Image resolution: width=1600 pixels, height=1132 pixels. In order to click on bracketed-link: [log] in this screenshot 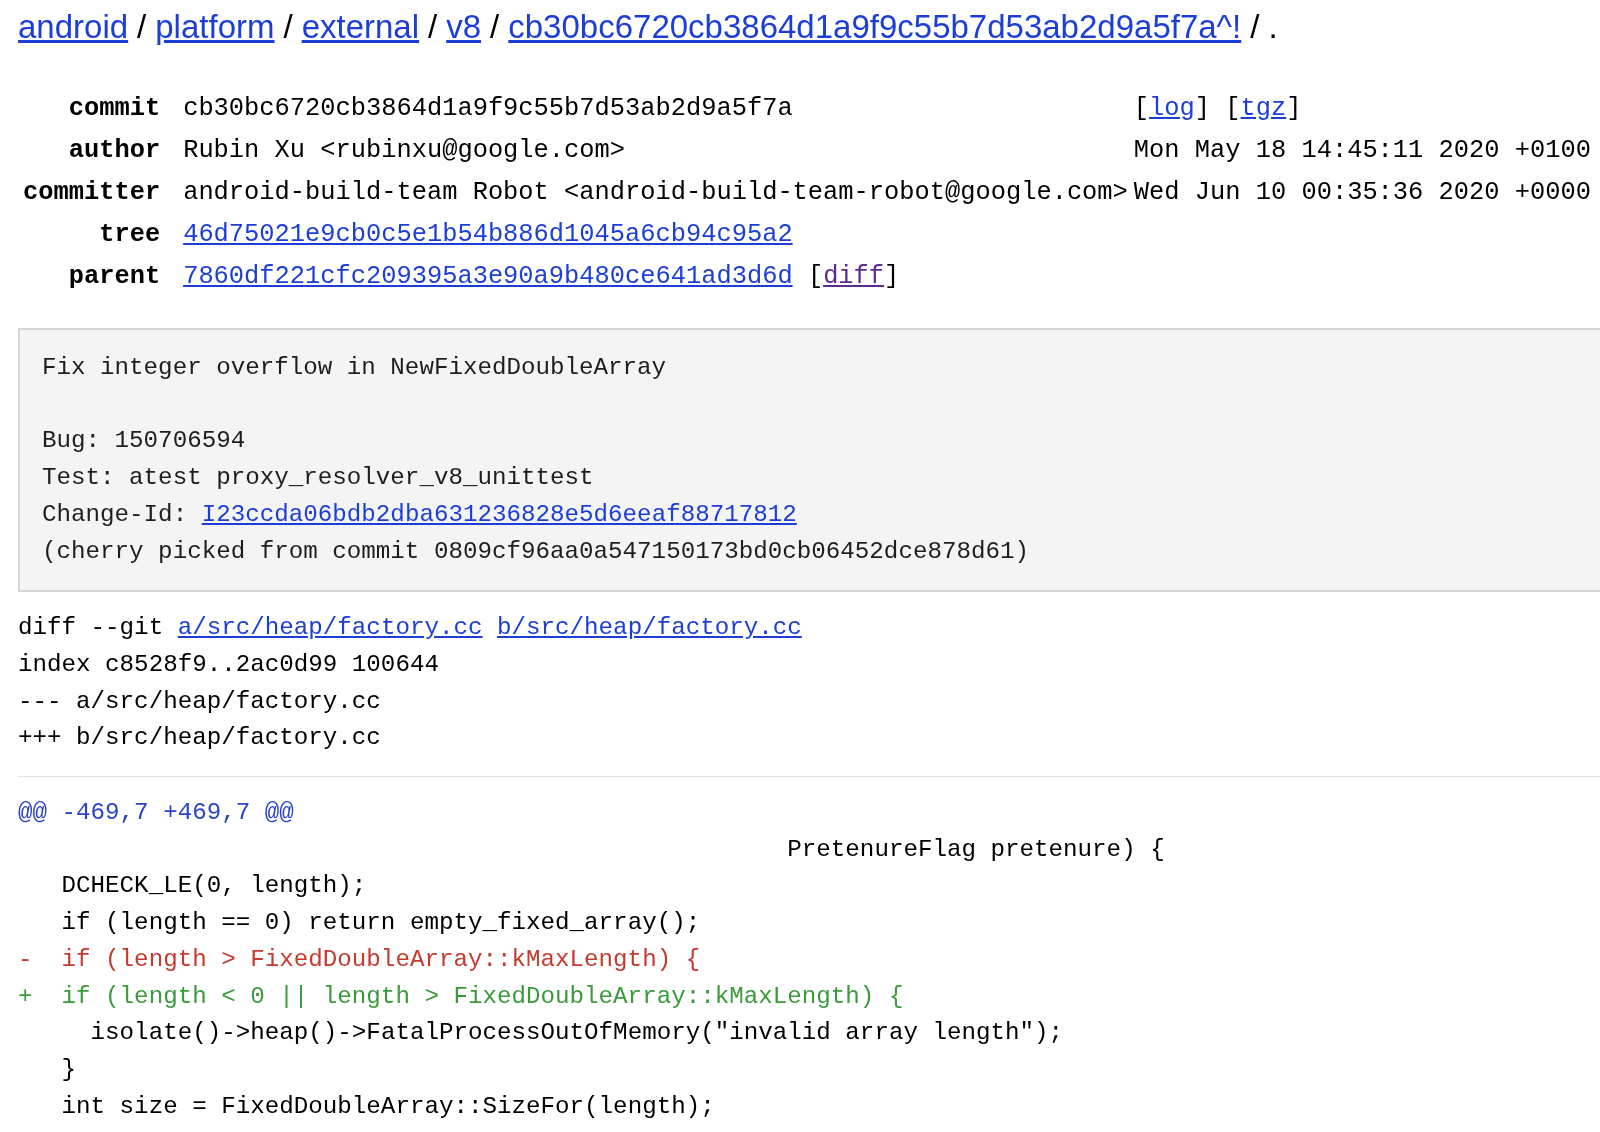, I will do `click(1172, 108)`.